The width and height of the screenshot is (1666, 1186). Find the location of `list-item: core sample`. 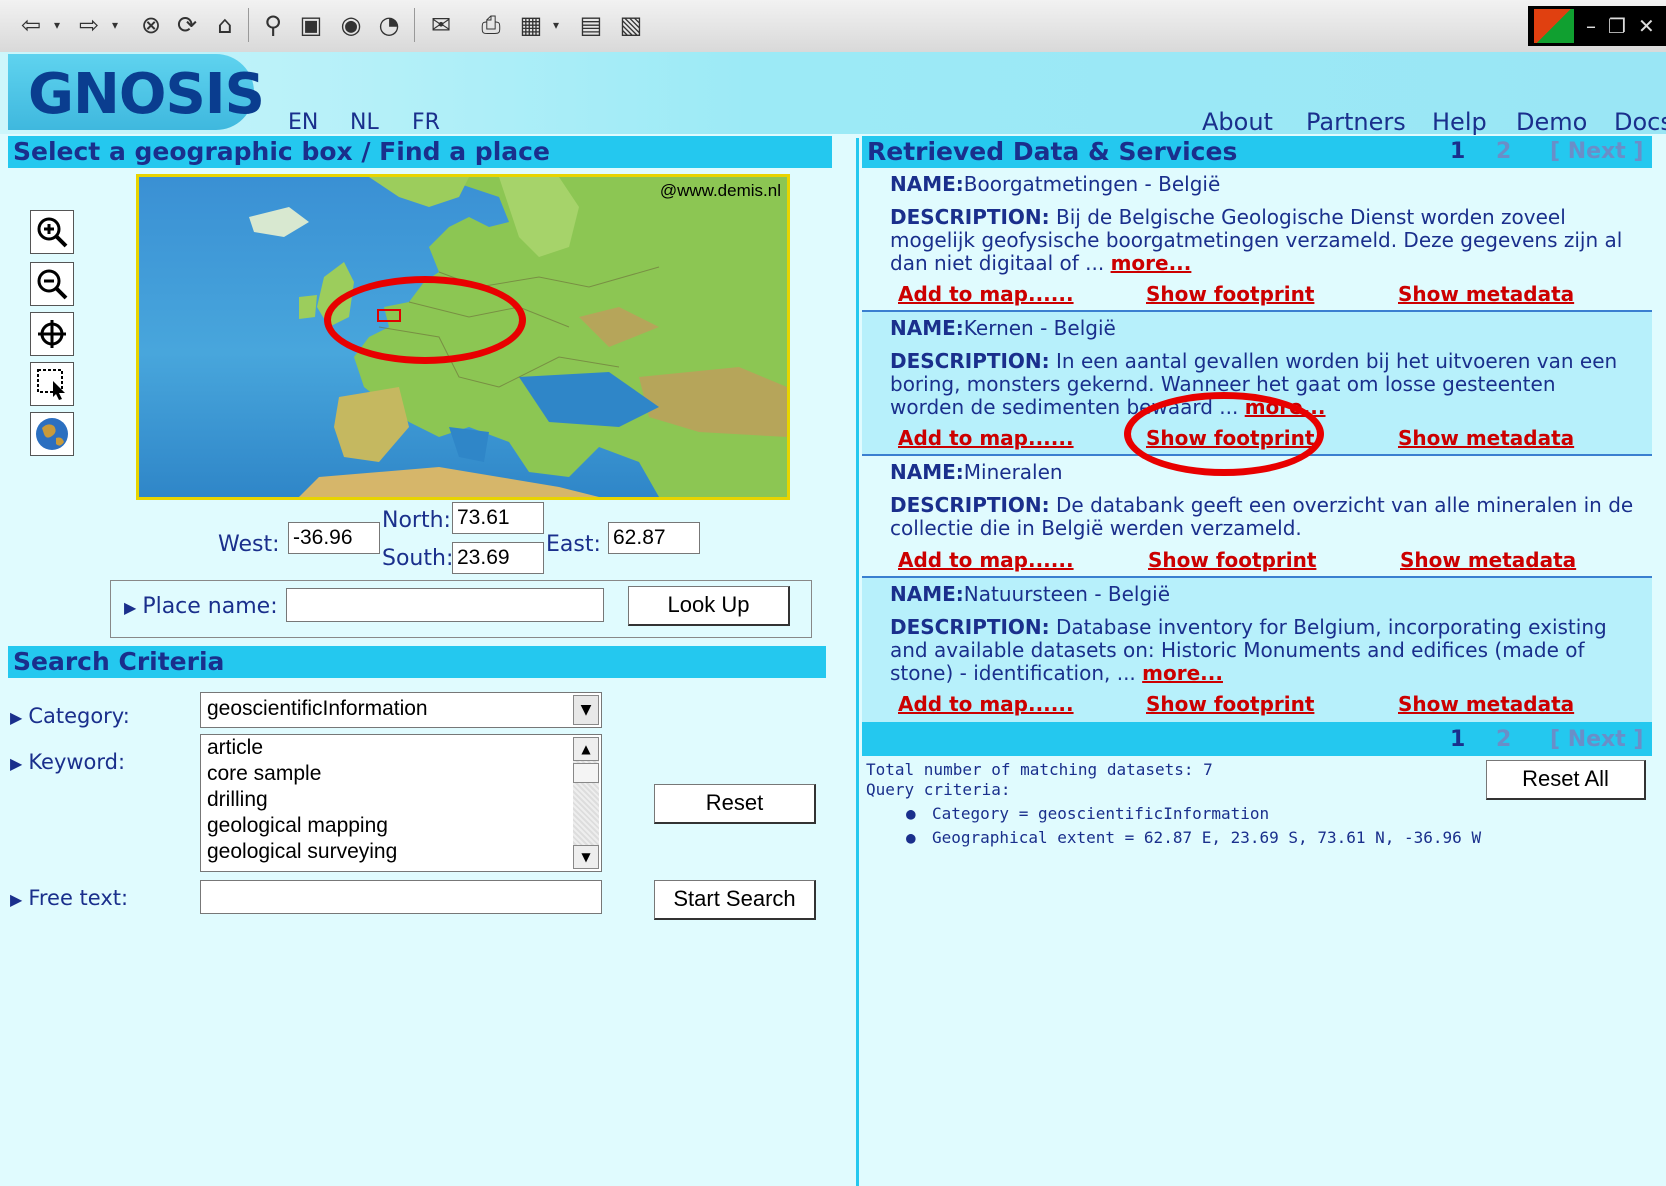

list-item: core sample is located at coordinates (401, 774).